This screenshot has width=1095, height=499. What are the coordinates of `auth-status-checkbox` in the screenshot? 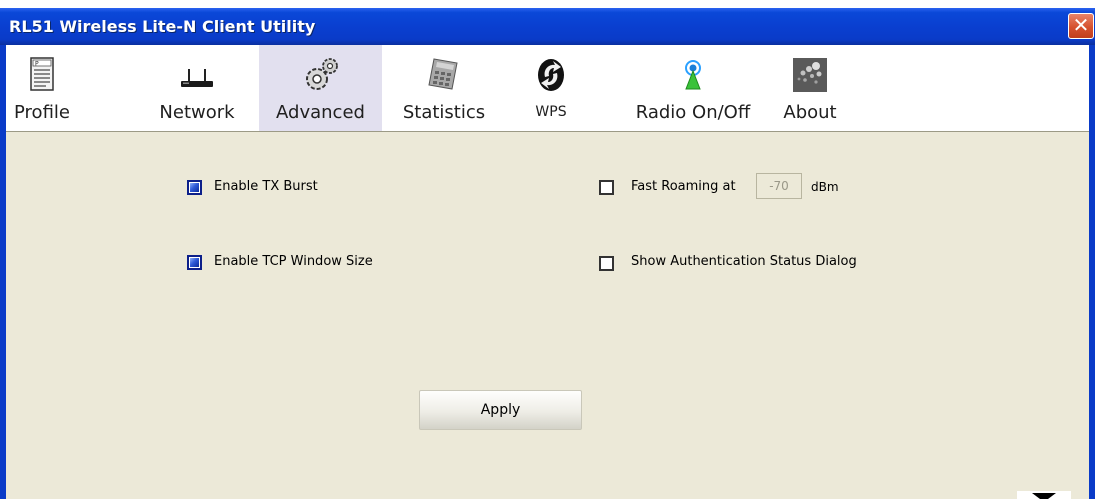 It's located at (606, 263).